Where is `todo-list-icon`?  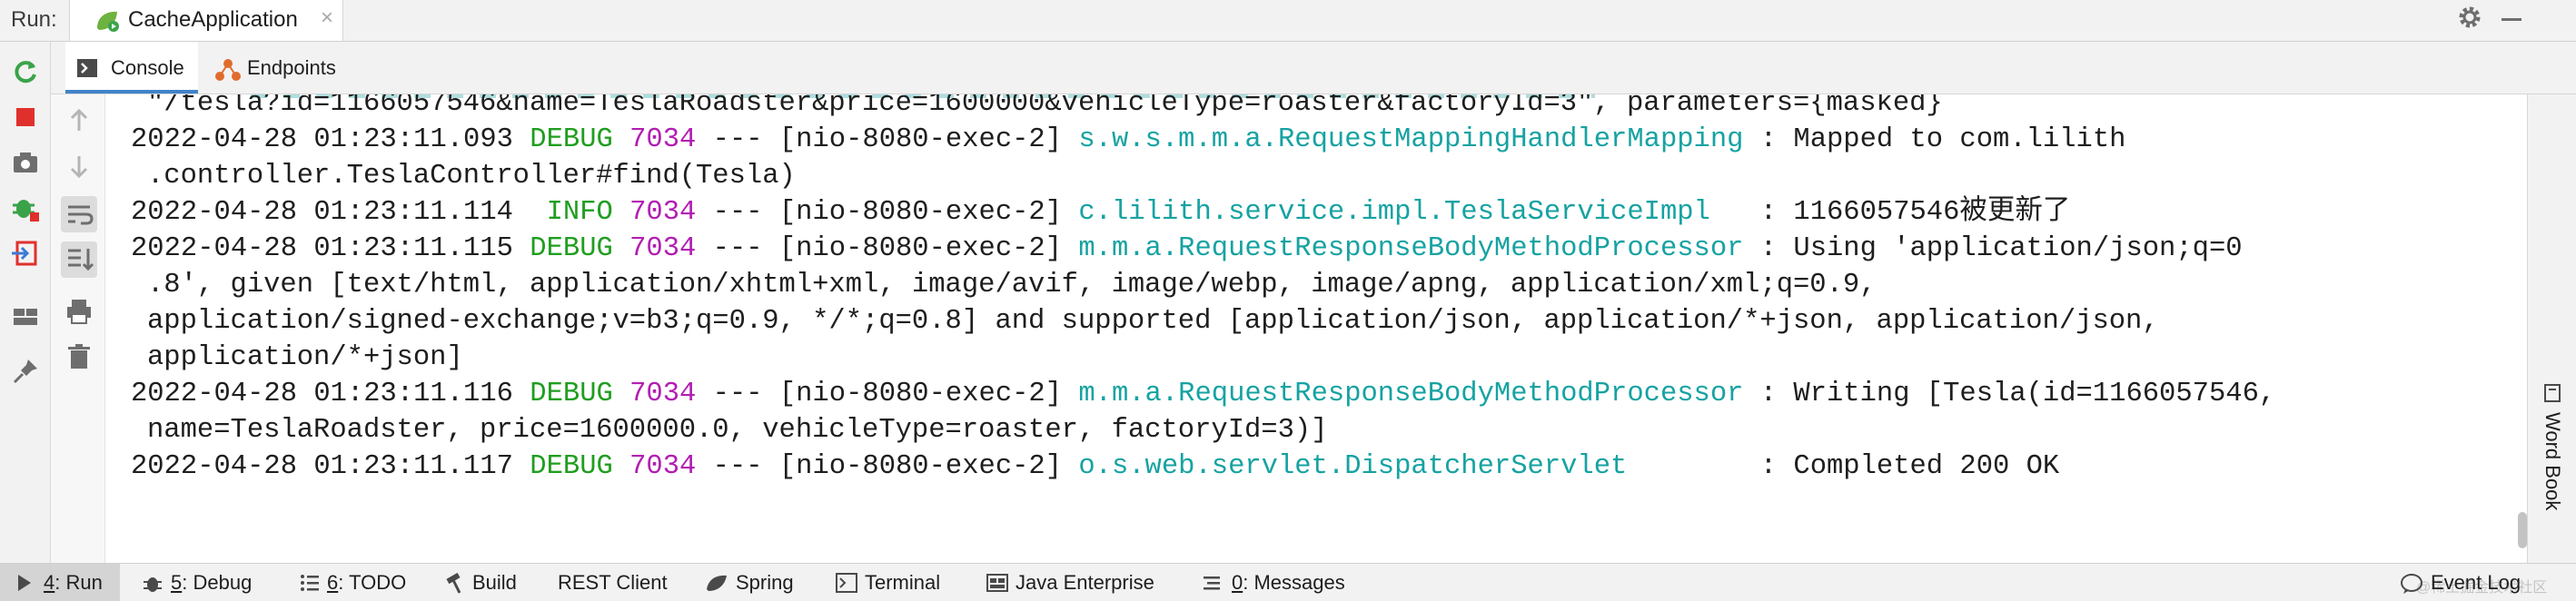 todo-list-icon is located at coordinates (310, 585).